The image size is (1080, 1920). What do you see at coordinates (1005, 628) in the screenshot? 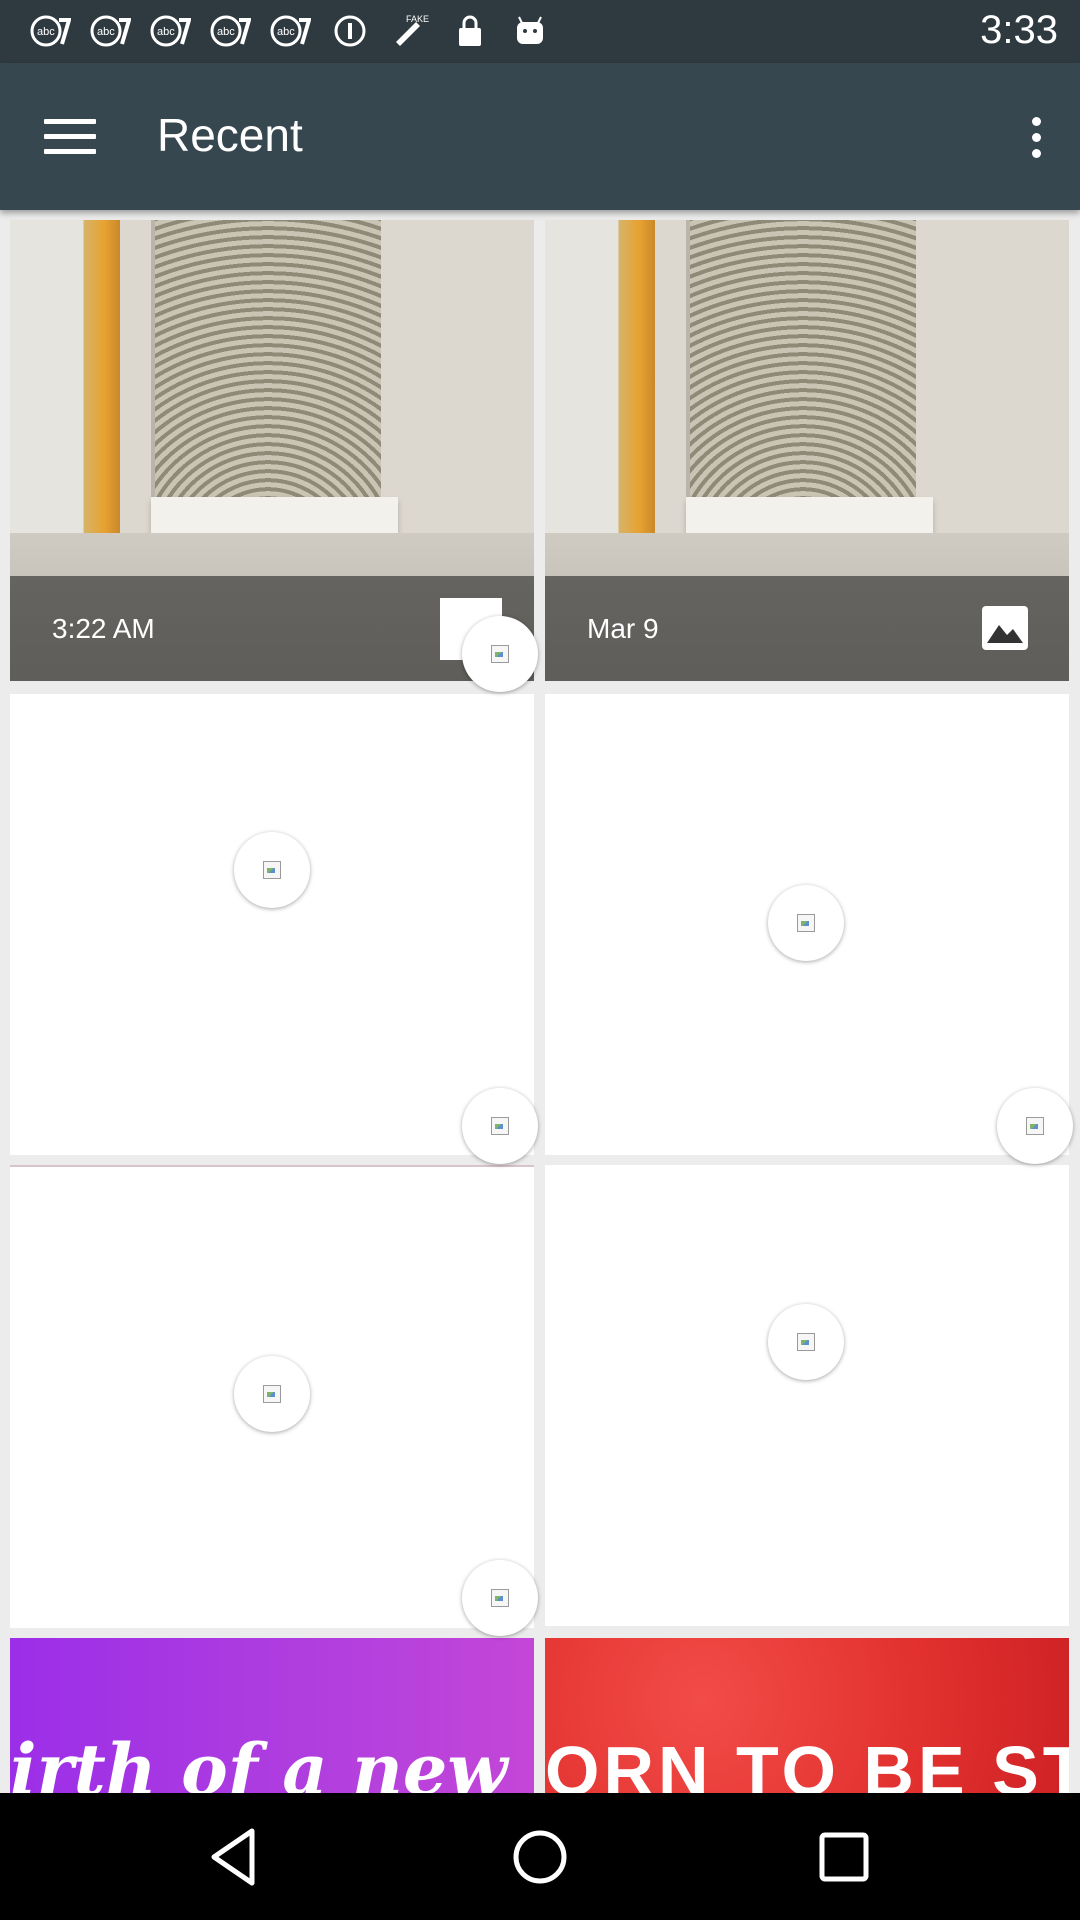
I see `image-icon` at bounding box center [1005, 628].